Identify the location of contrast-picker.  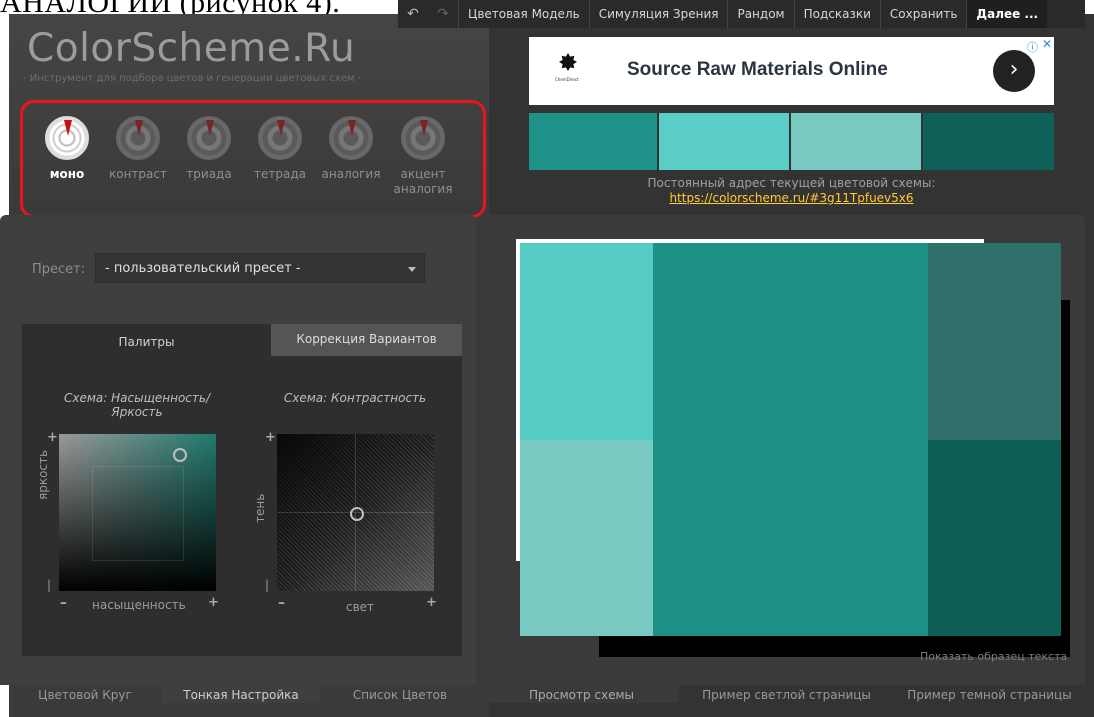
(355, 512).